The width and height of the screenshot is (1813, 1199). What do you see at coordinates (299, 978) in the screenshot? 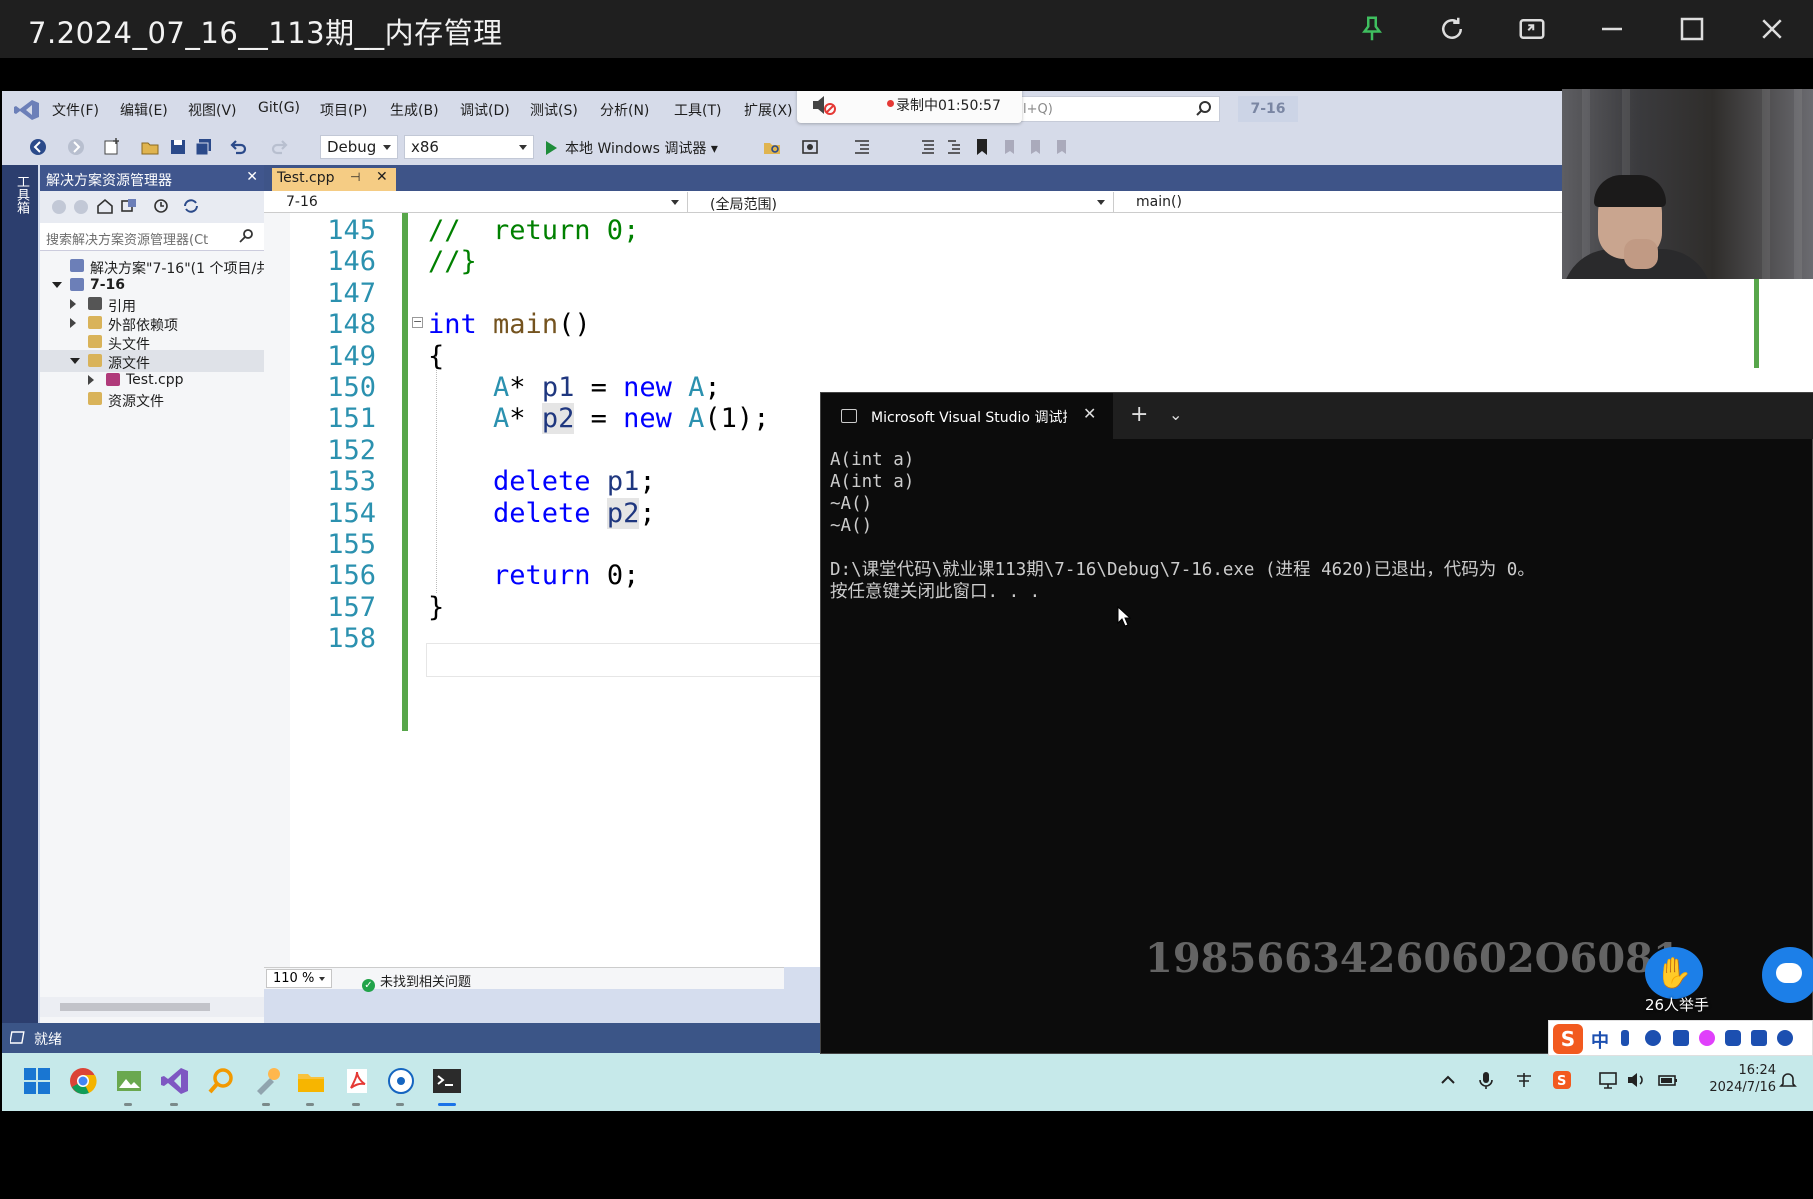
I see `zoom-select: 110 %` at bounding box center [299, 978].